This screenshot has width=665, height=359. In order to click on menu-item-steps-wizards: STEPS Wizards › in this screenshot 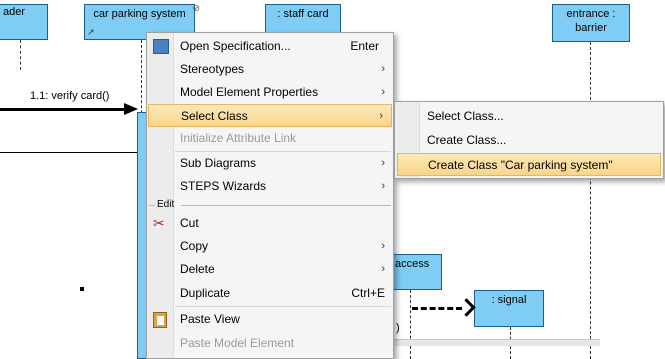, I will do `click(270, 186)`.